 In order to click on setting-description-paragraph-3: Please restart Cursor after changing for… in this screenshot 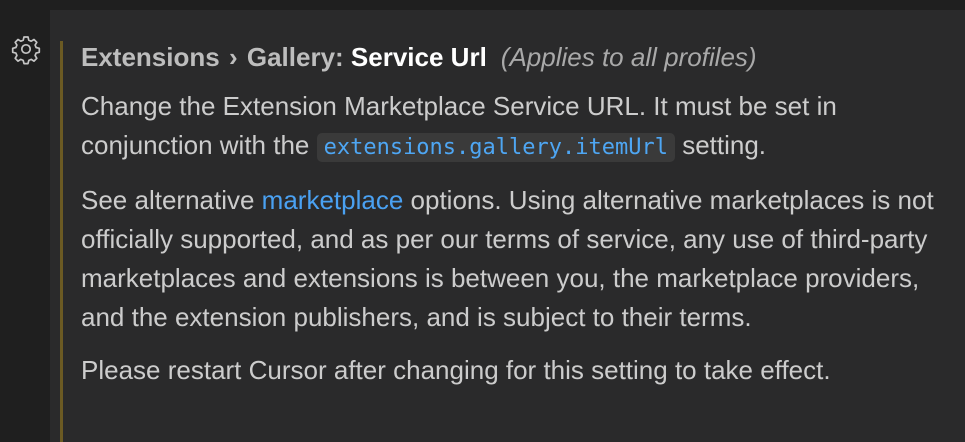, I will do `click(456, 370)`.